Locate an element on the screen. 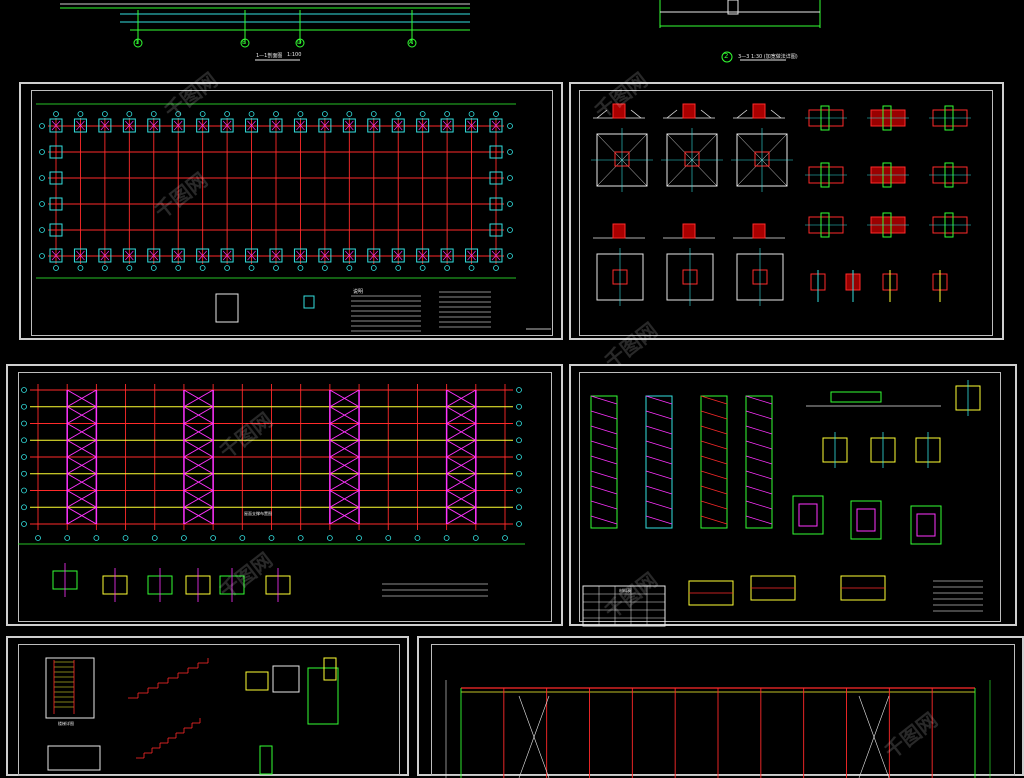  material-table-title: 材料表 is located at coordinates (625, 590).